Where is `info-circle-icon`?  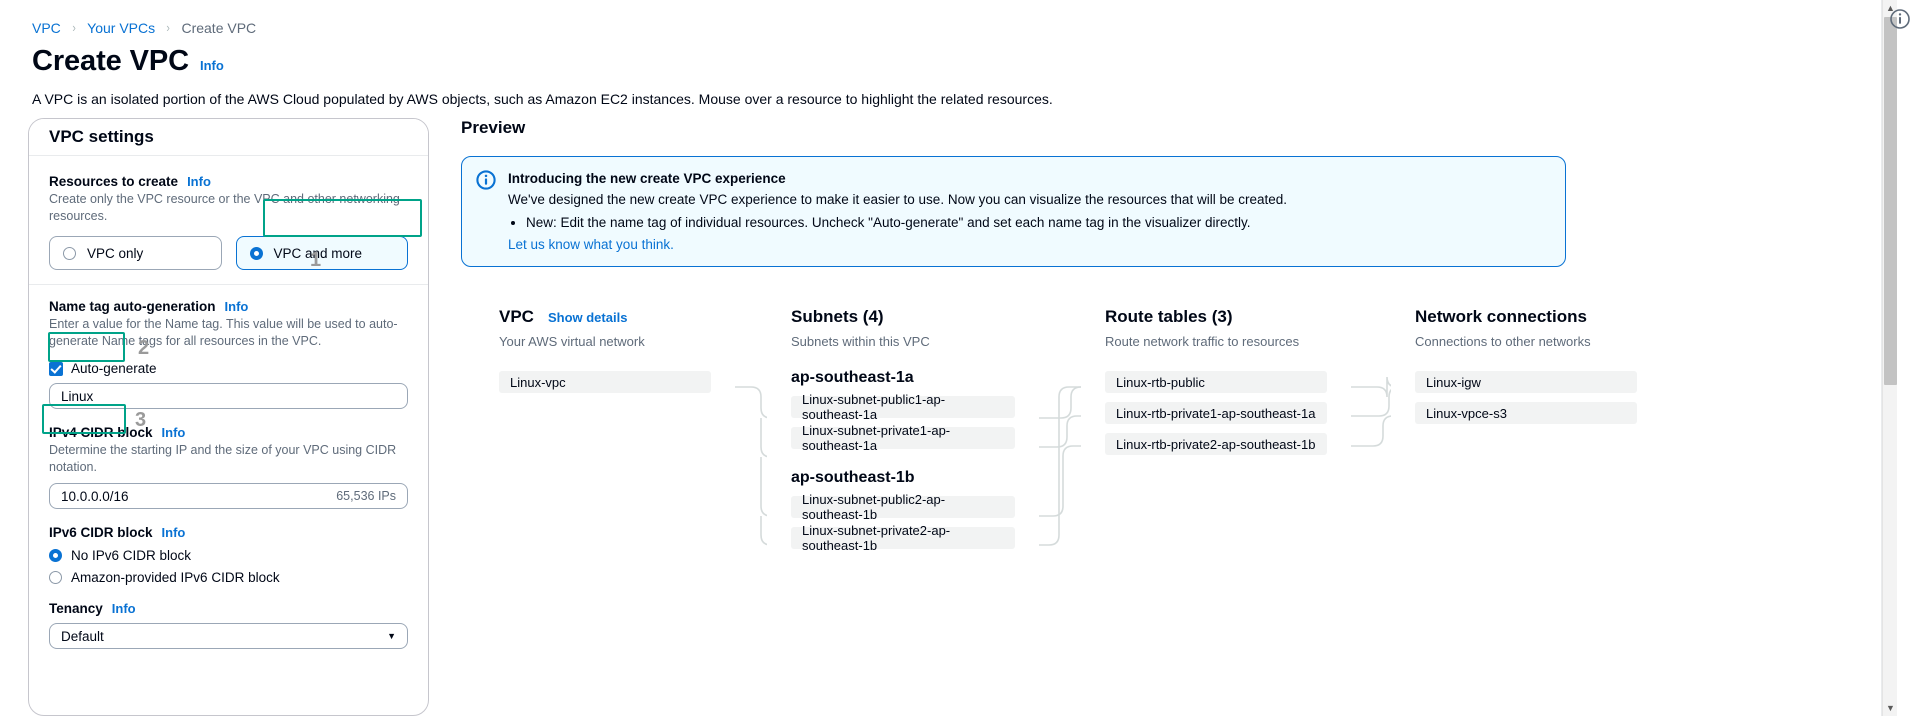
info-circle-icon is located at coordinates (486, 180).